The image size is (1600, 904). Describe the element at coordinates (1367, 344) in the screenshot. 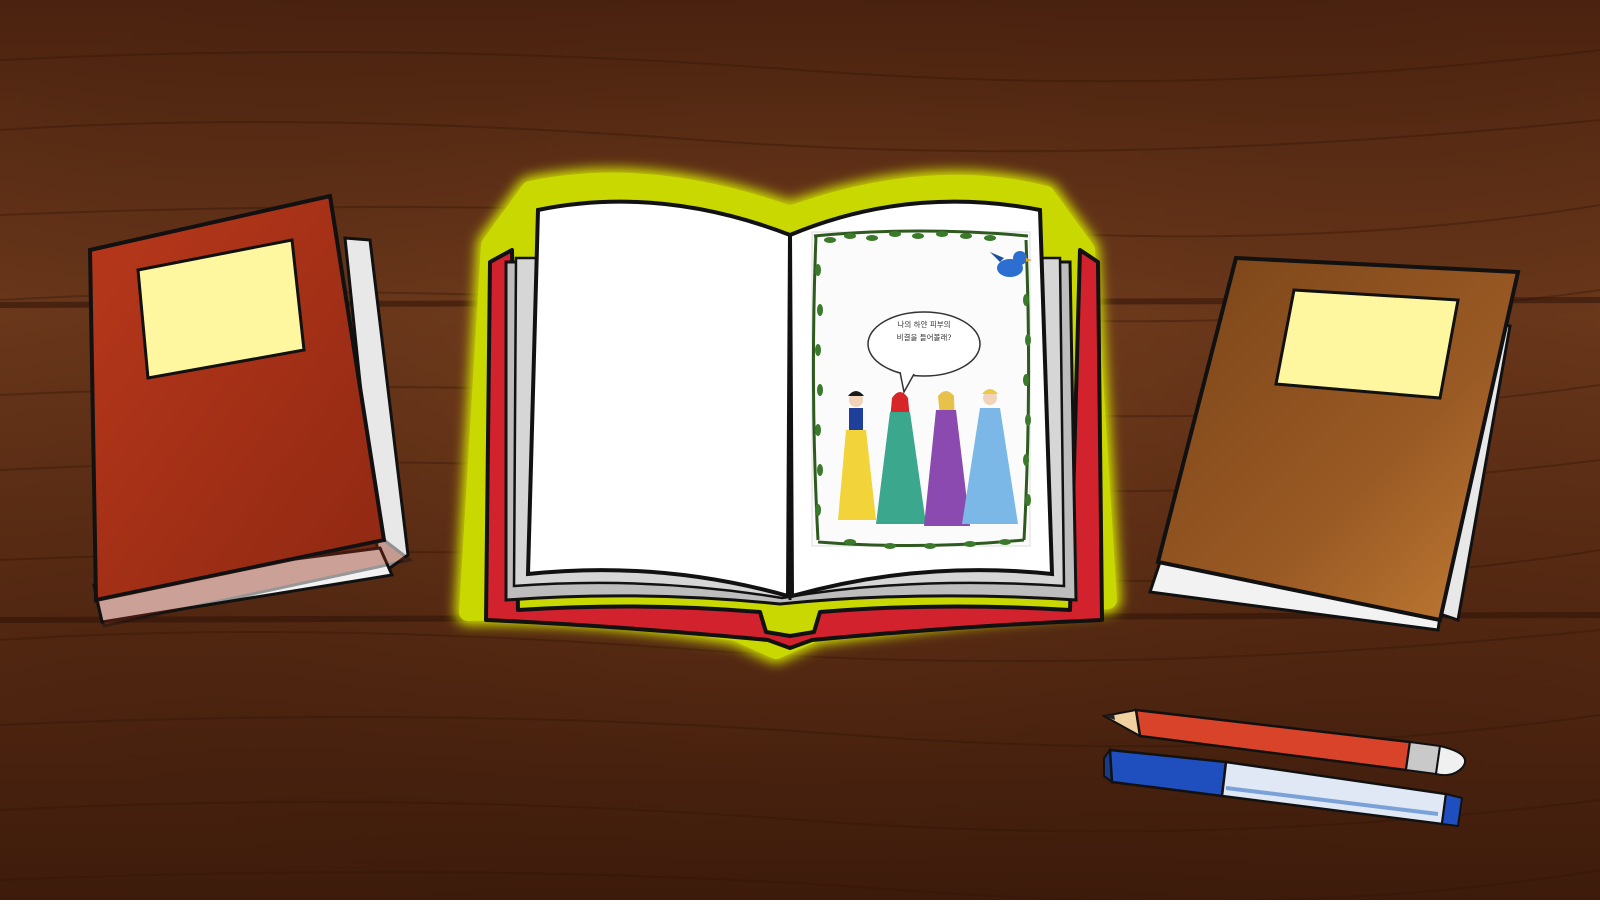

I see `right-book-label` at that location.